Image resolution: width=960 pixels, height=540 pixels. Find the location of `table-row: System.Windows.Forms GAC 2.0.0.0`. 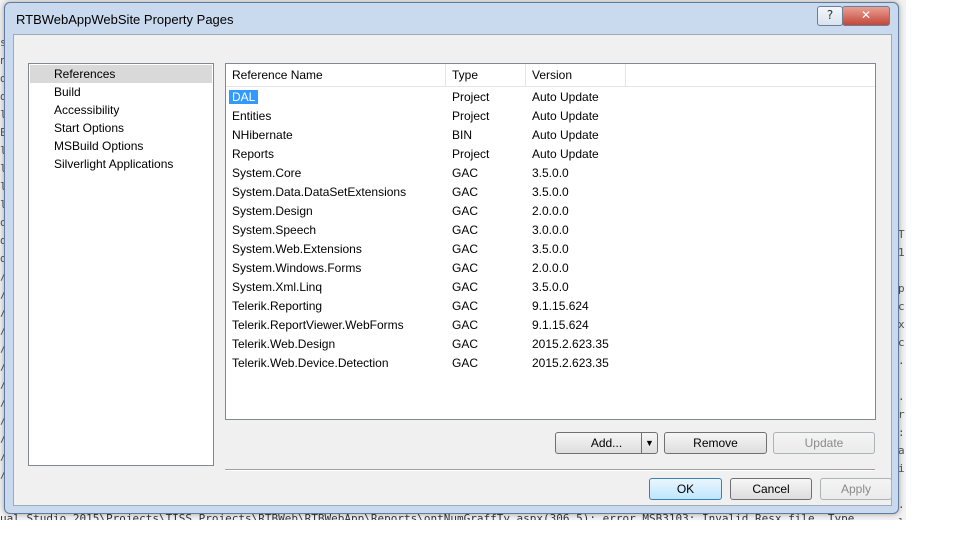

table-row: System.Windows.Forms GAC 2.0.0.0 is located at coordinates (550, 268).